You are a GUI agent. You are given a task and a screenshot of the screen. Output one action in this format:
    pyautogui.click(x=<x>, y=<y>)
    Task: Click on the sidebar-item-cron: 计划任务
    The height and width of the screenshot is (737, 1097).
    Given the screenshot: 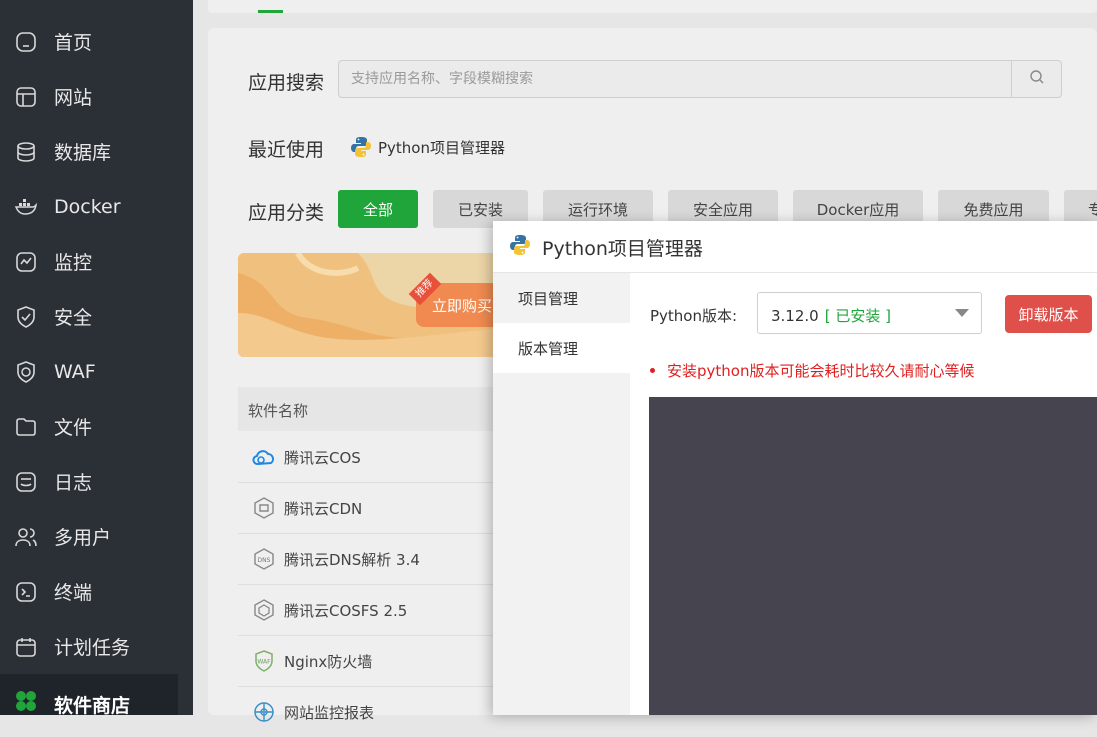 What is the action you would take?
    pyautogui.click(x=96, y=646)
    